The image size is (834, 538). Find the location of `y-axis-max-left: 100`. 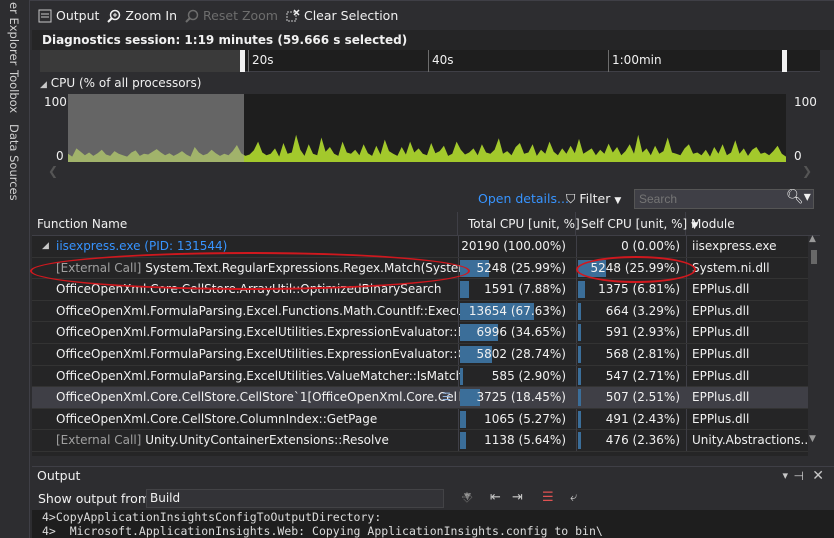

y-axis-max-left: 100 is located at coordinates (55, 102).